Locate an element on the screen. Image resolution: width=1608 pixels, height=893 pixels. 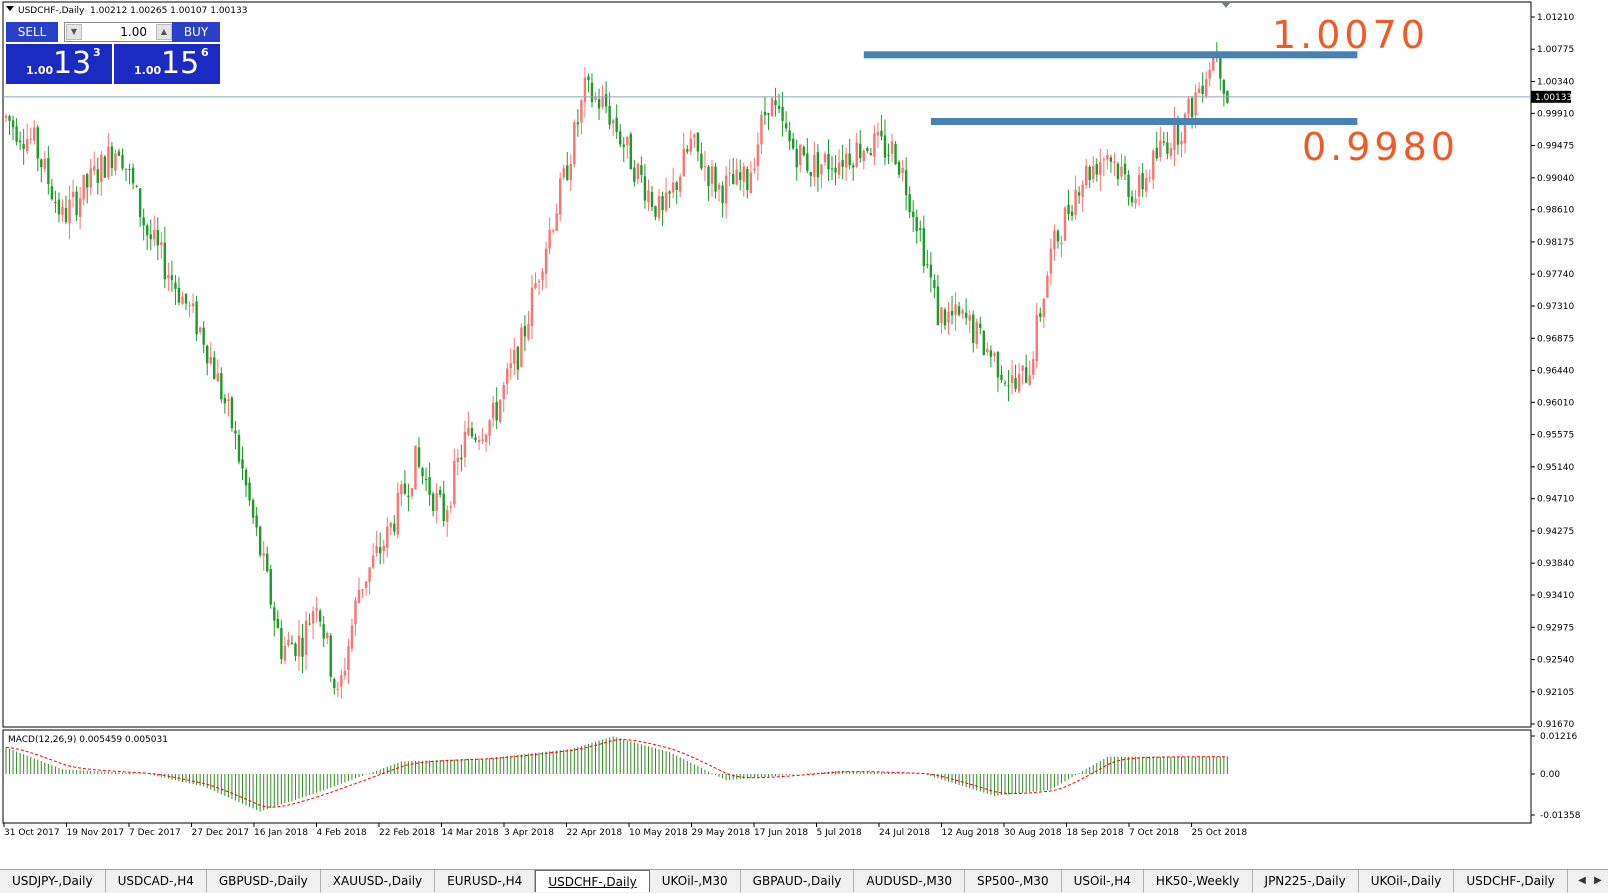
lot-decrease-icon: ▼ is located at coordinates (74, 32).